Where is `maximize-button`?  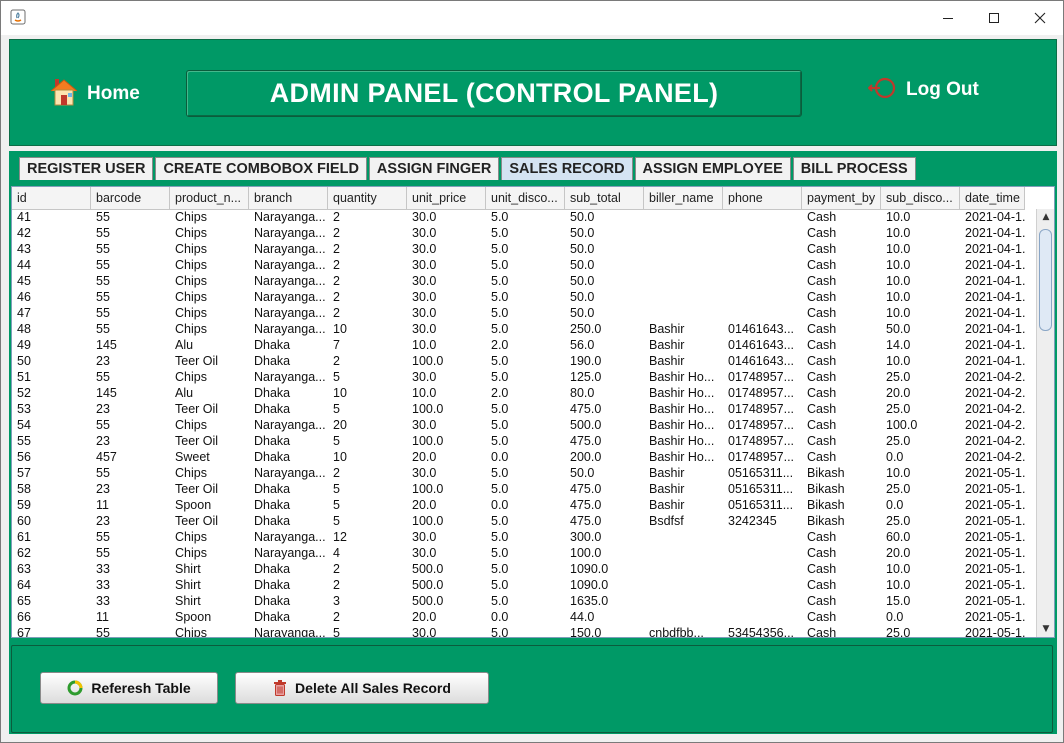
maximize-button is located at coordinates (994, 18).